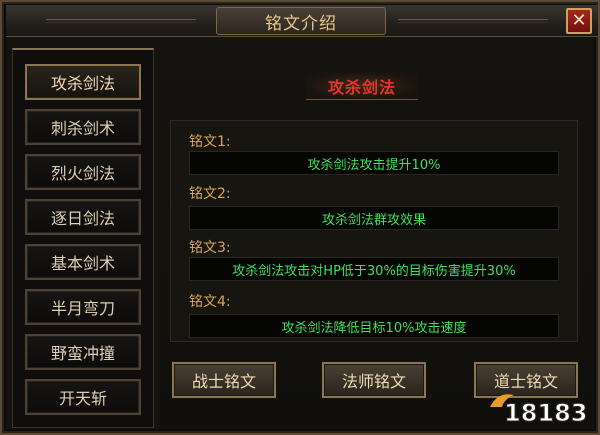  What do you see at coordinates (83, 397) in the screenshot?
I see `skill-tab-kaitian: 开天斩` at bounding box center [83, 397].